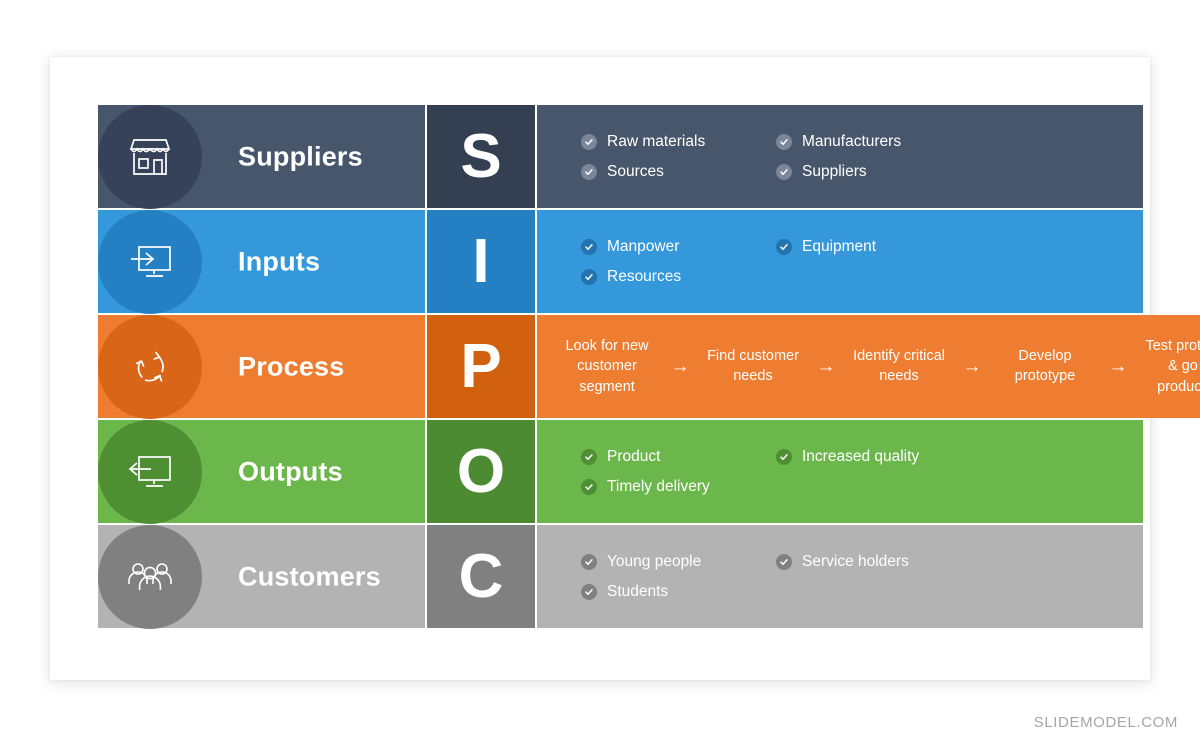 The width and height of the screenshot is (1200, 743). What do you see at coordinates (309, 576) in the screenshot?
I see `row-label-customers: Customers` at bounding box center [309, 576].